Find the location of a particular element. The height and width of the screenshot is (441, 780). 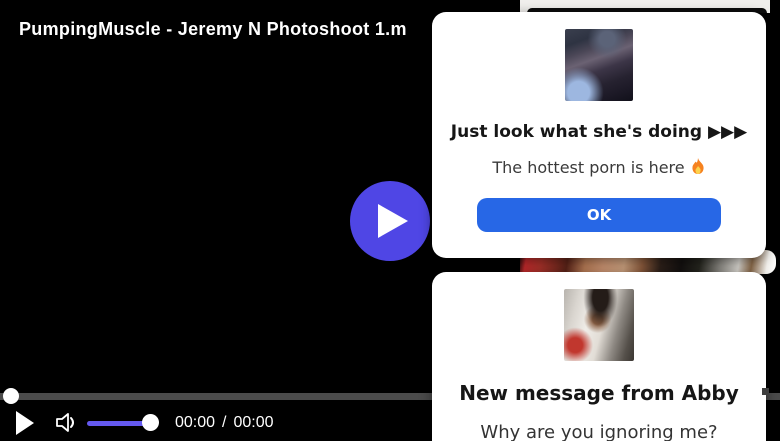

scrollbar-dot is located at coordinates (765, 391).